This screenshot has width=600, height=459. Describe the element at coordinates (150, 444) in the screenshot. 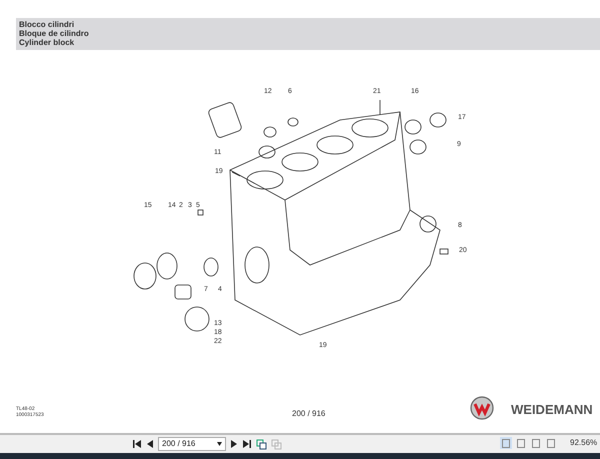

I see `previous-page-icon` at that location.